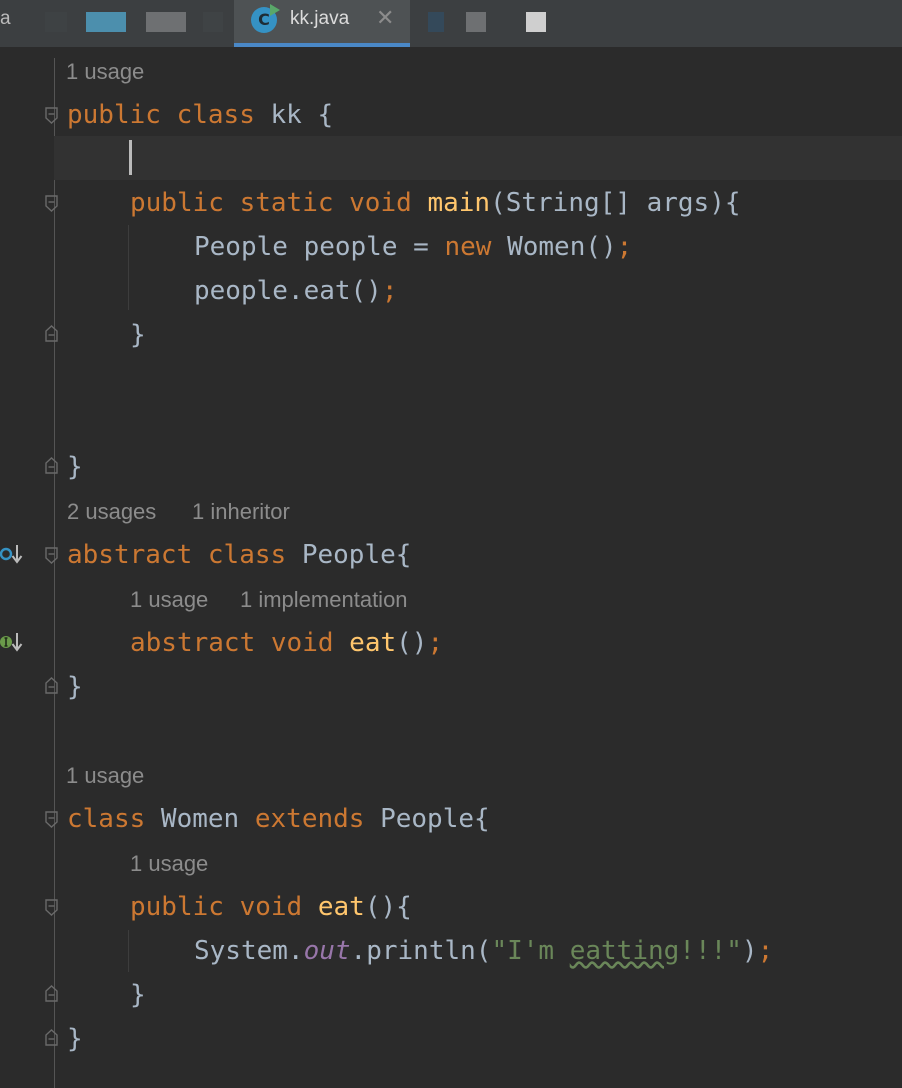 Image resolution: width=902 pixels, height=1088 pixels. I want to click on string-literal: "I'm, so click(530, 951).